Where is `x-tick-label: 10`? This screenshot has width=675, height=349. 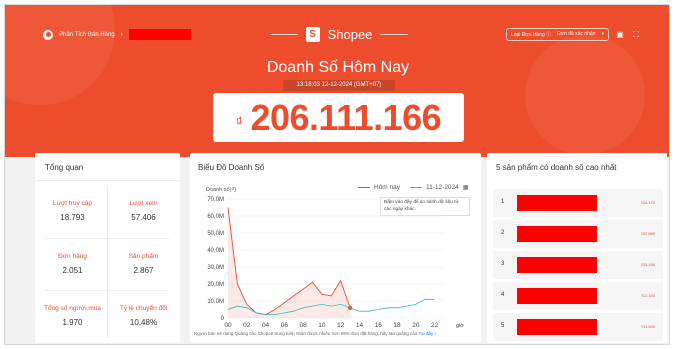 x-tick-label: 10 is located at coordinates (322, 325).